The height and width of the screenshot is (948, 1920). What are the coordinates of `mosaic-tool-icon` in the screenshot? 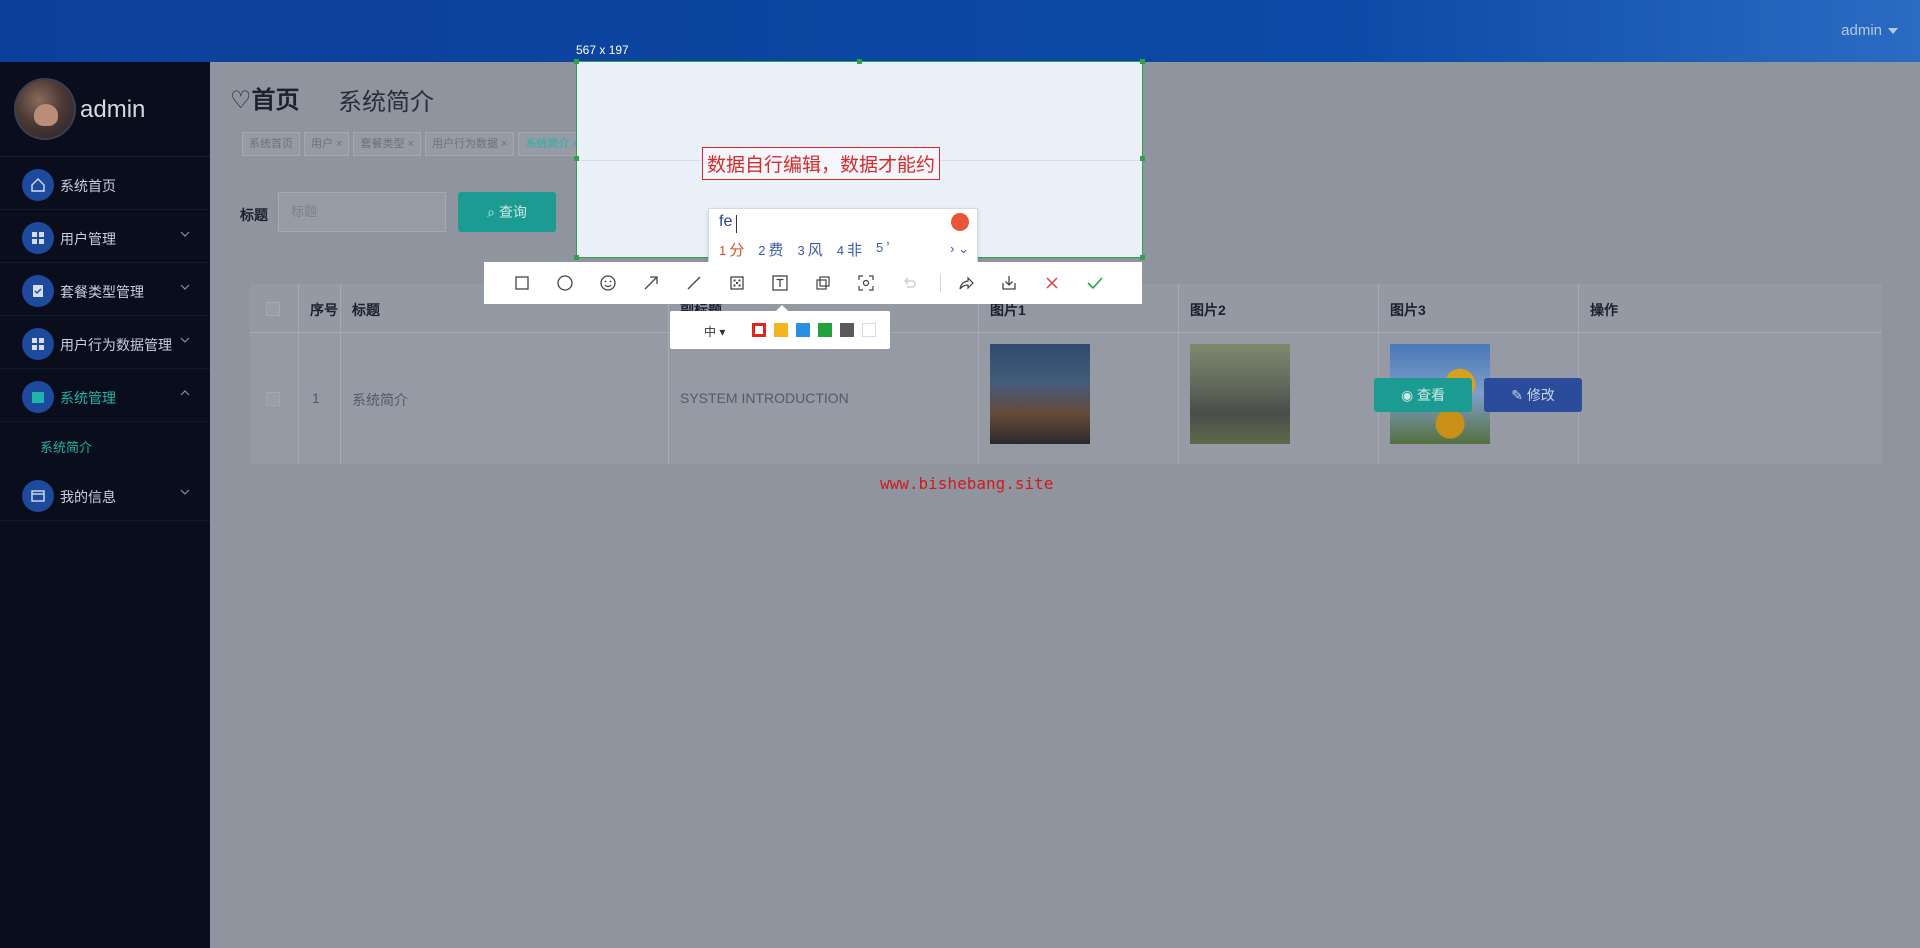 It's located at (737, 283).